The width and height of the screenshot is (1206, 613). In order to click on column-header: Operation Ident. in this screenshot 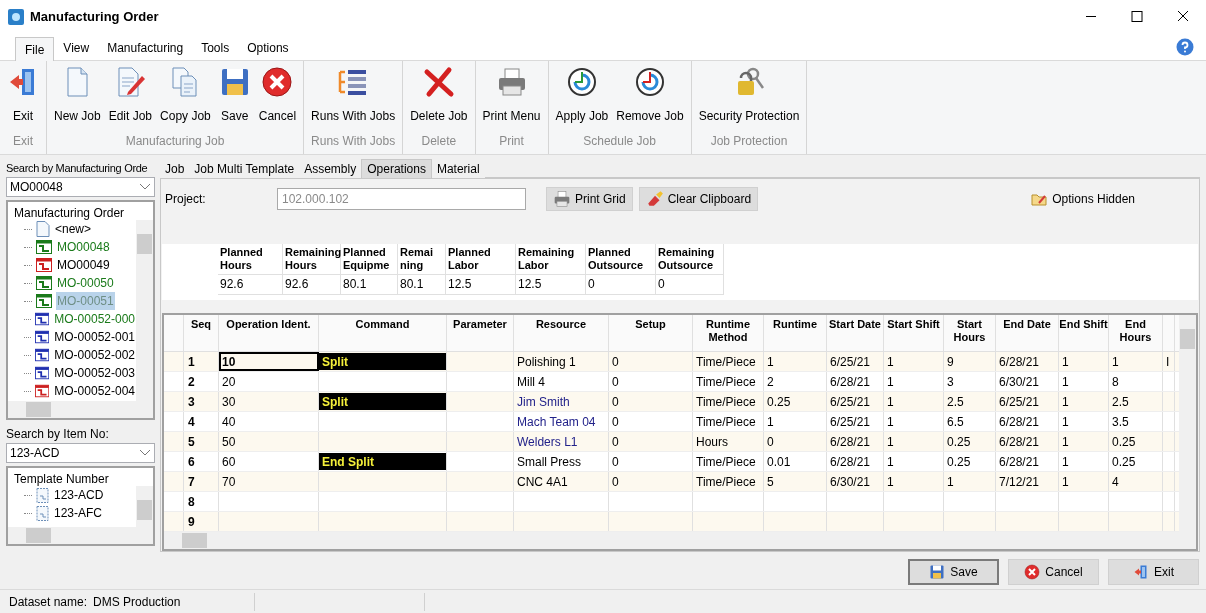, I will do `click(268, 334)`.